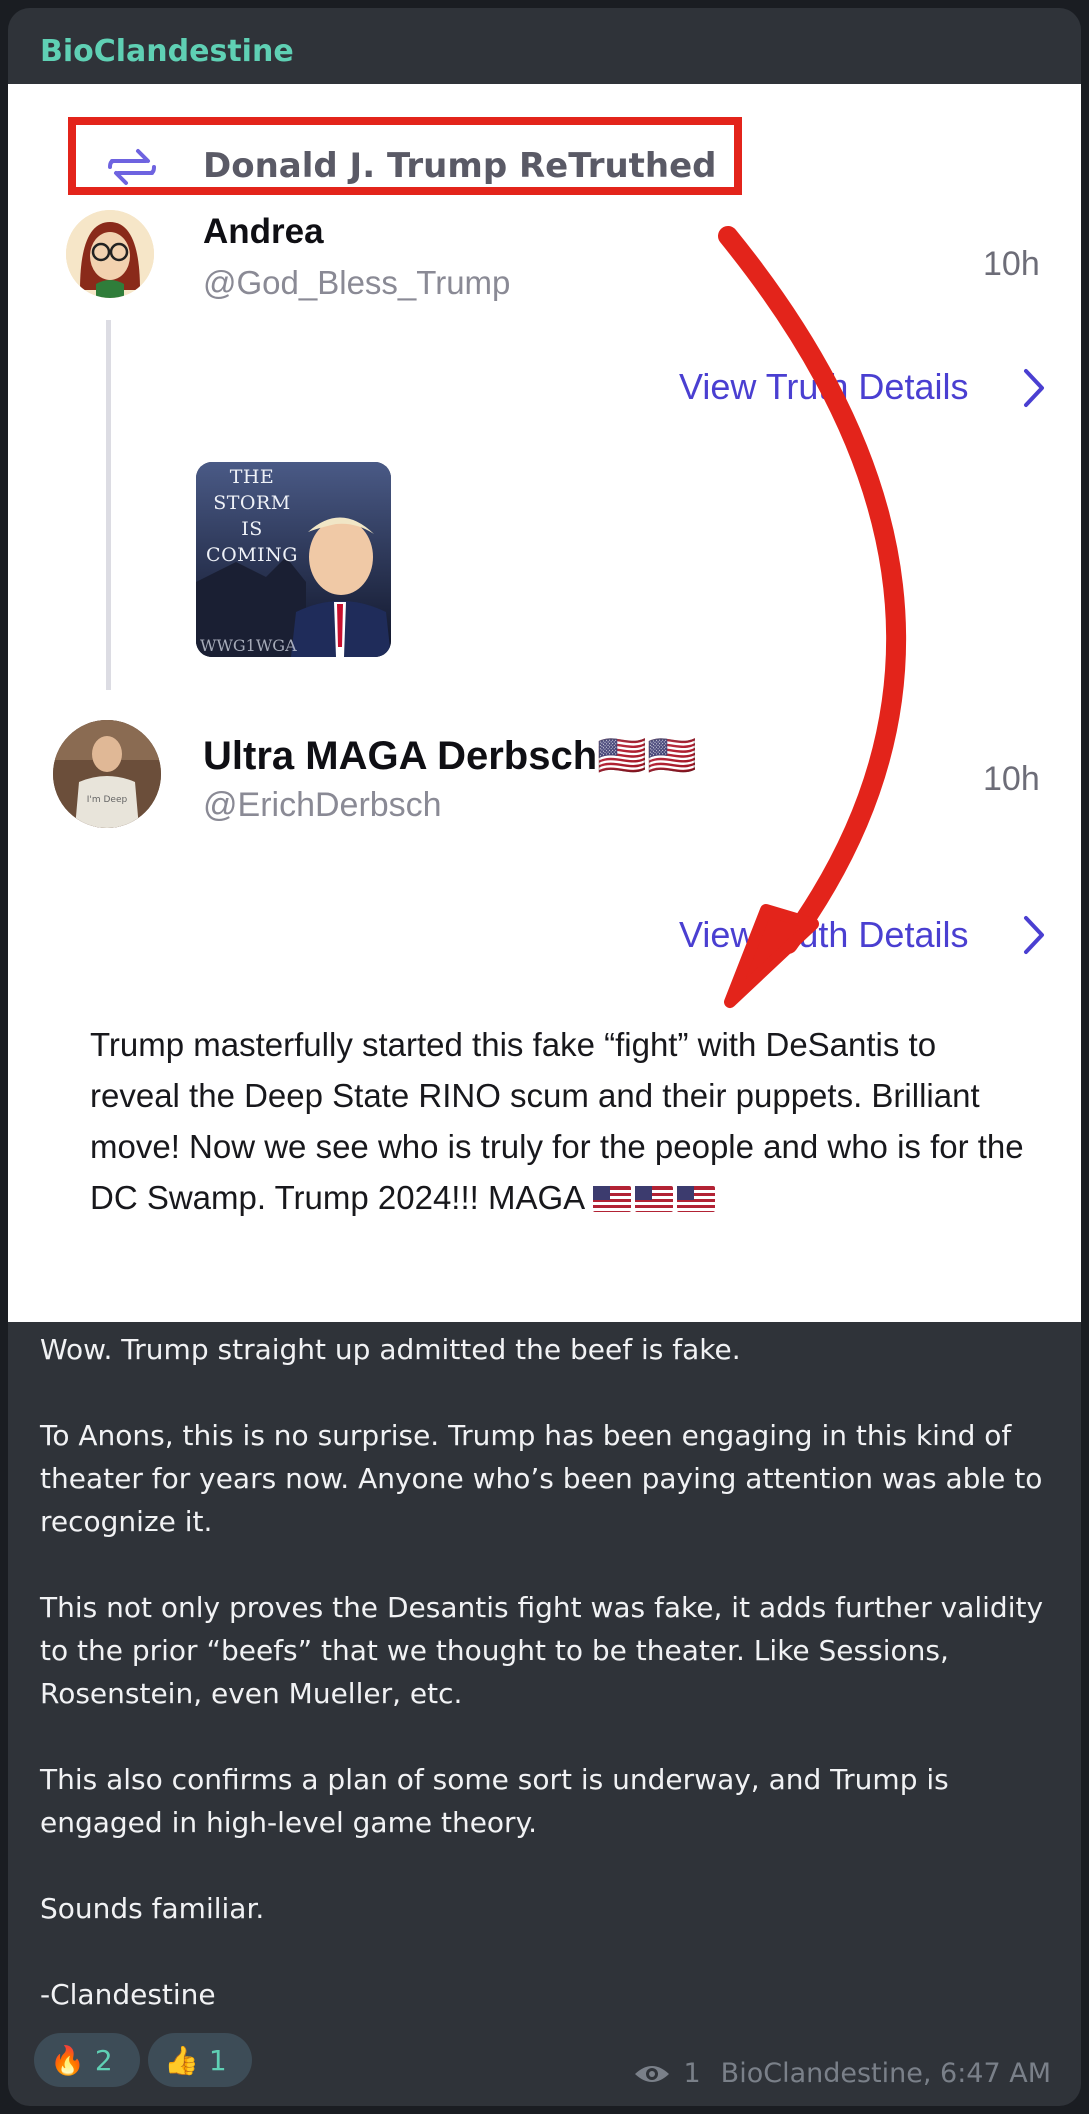 The image size is (1089, 2114). What do you see at coordinates (128, 1994) in the screenshot?
I see `caption-paragraph: -Clandestine` at bounding box center [128, 1994].